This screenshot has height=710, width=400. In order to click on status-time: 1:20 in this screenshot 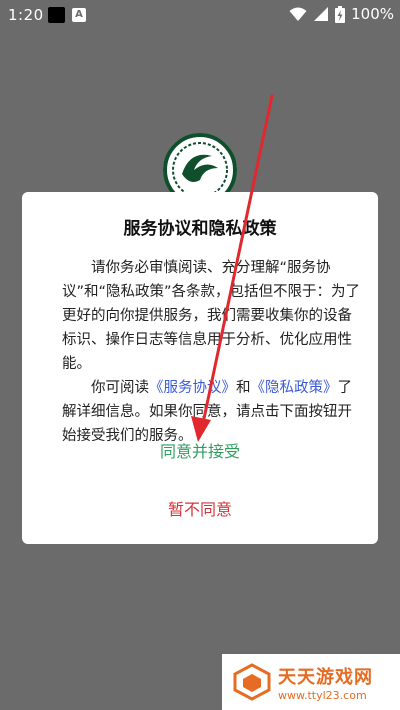, I will do `click(26, 15)`.